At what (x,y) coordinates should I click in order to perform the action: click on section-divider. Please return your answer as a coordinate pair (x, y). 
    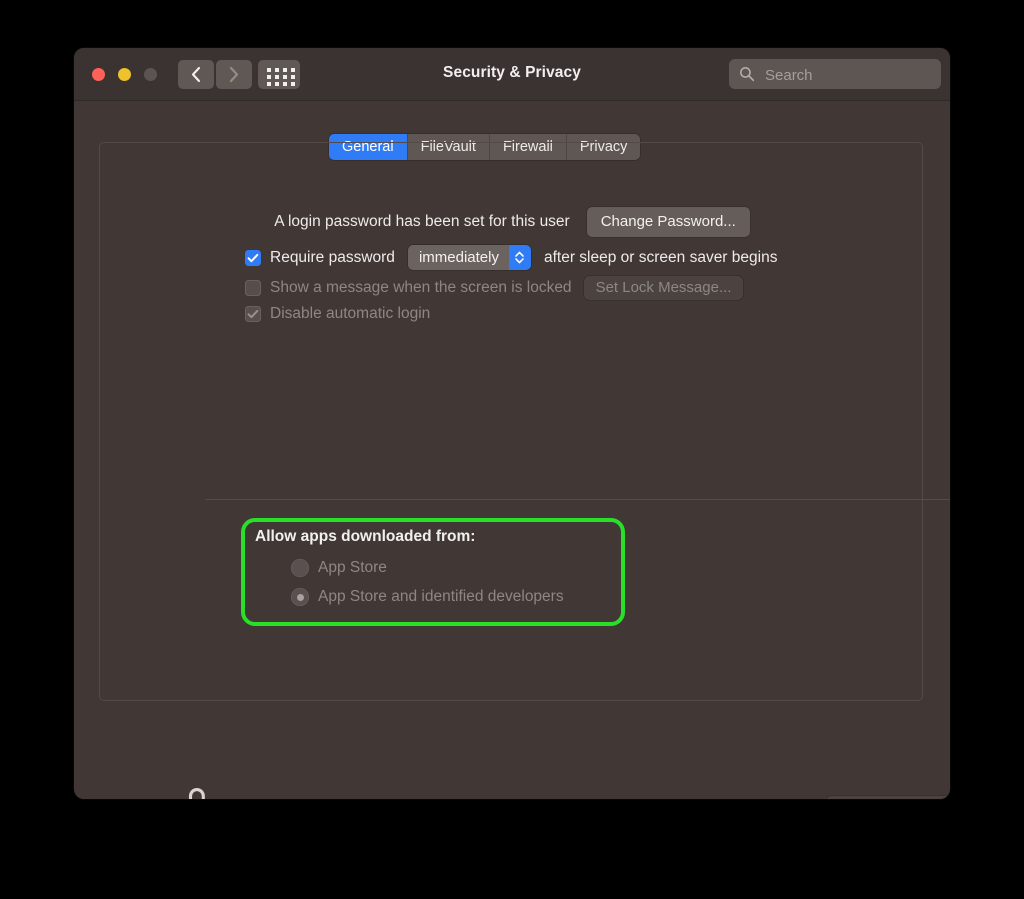
    Looking at the image, I should click on (577, 499).